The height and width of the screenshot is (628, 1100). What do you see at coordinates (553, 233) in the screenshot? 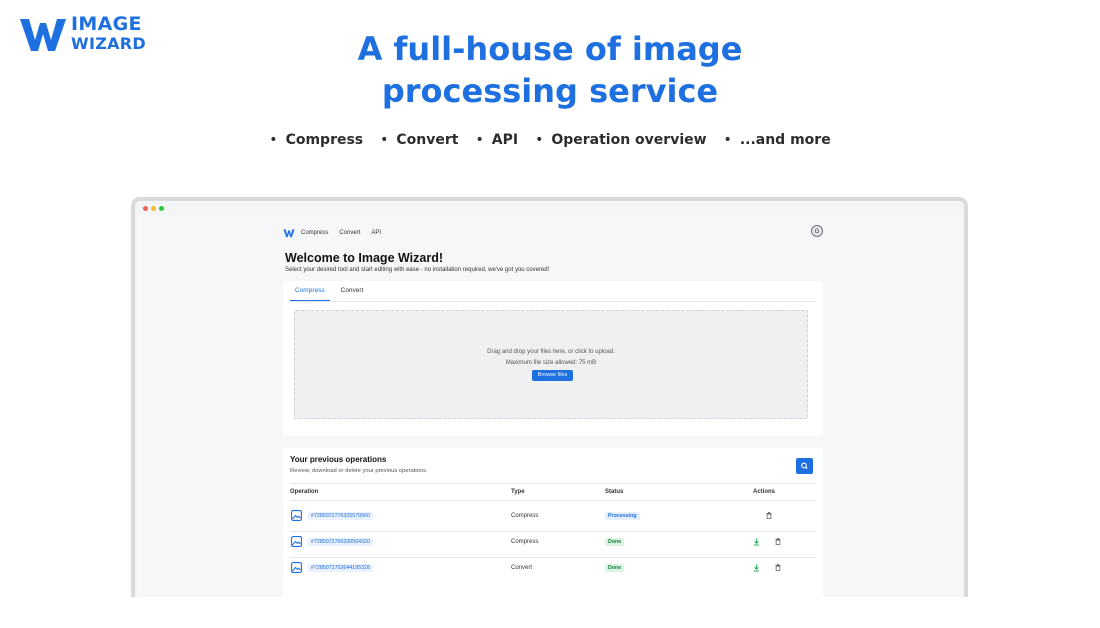
I see `app-top-nav: Compress Convert API G` at bounding box center [553, 233].